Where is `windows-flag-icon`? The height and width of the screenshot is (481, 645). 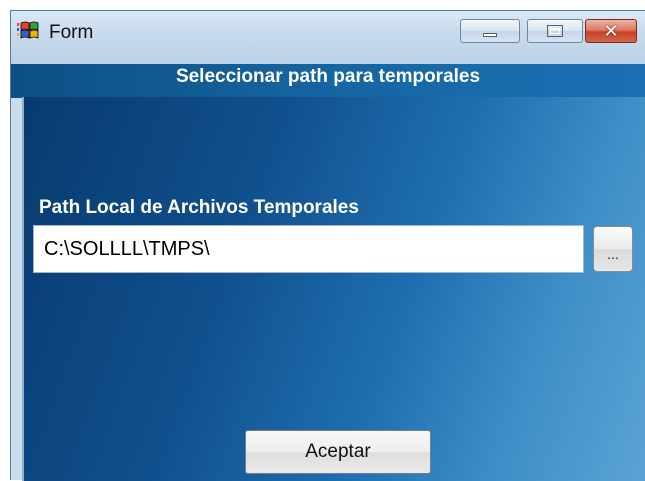
windows-flag-icon is located at coordinates (28, 31).